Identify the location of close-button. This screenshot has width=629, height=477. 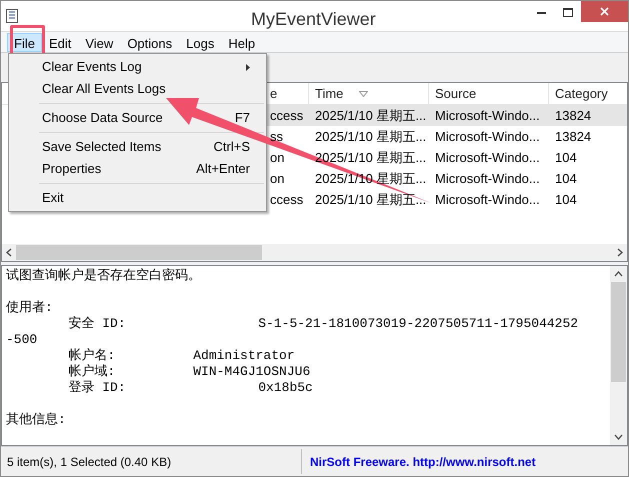
(604, 11).